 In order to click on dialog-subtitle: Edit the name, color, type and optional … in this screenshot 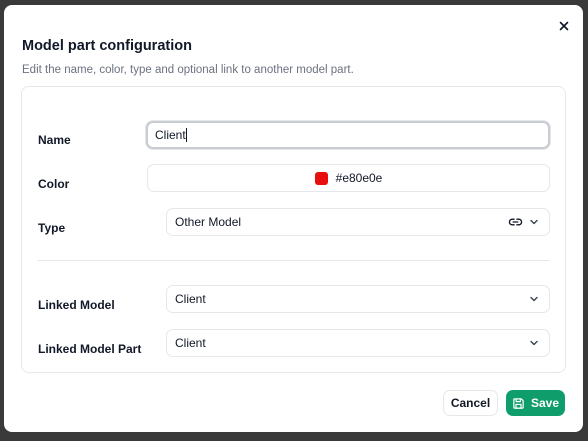, I will do `click(188, 70)`.